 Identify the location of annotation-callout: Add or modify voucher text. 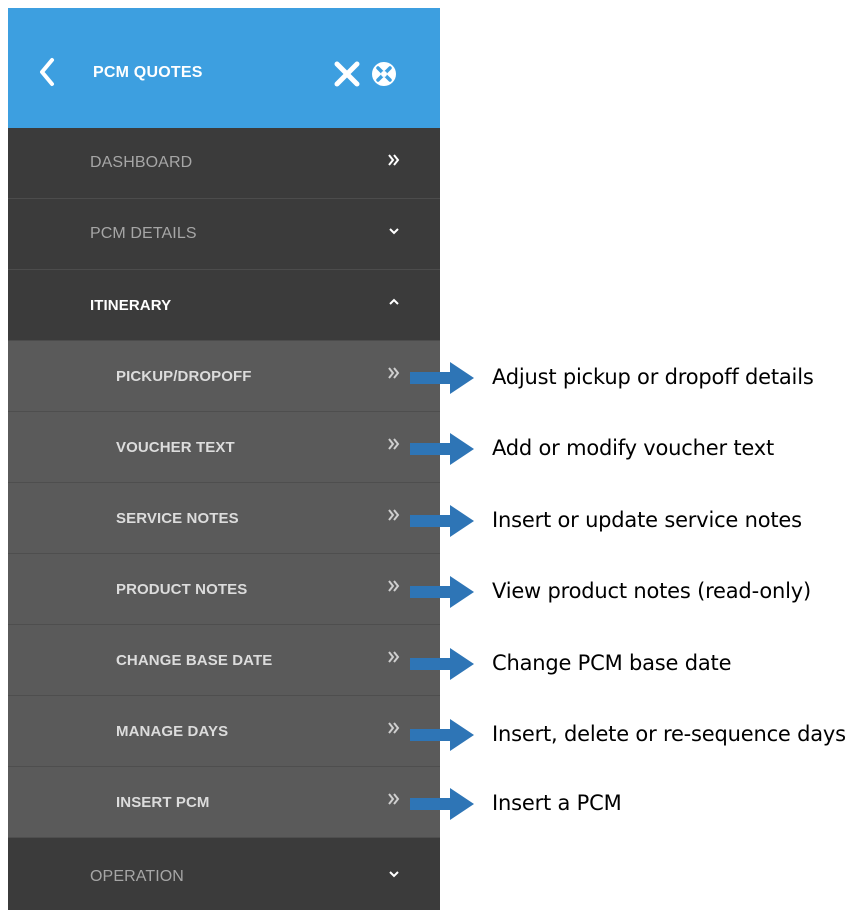
(635, 449).